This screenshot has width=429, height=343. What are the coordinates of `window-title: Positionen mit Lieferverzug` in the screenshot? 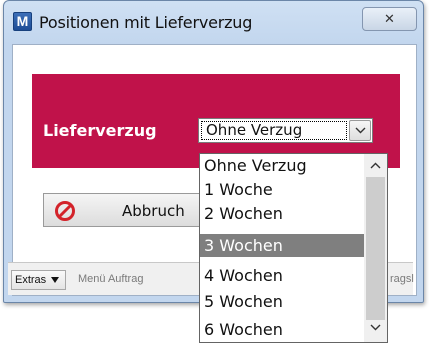 It's located at (146, 22).